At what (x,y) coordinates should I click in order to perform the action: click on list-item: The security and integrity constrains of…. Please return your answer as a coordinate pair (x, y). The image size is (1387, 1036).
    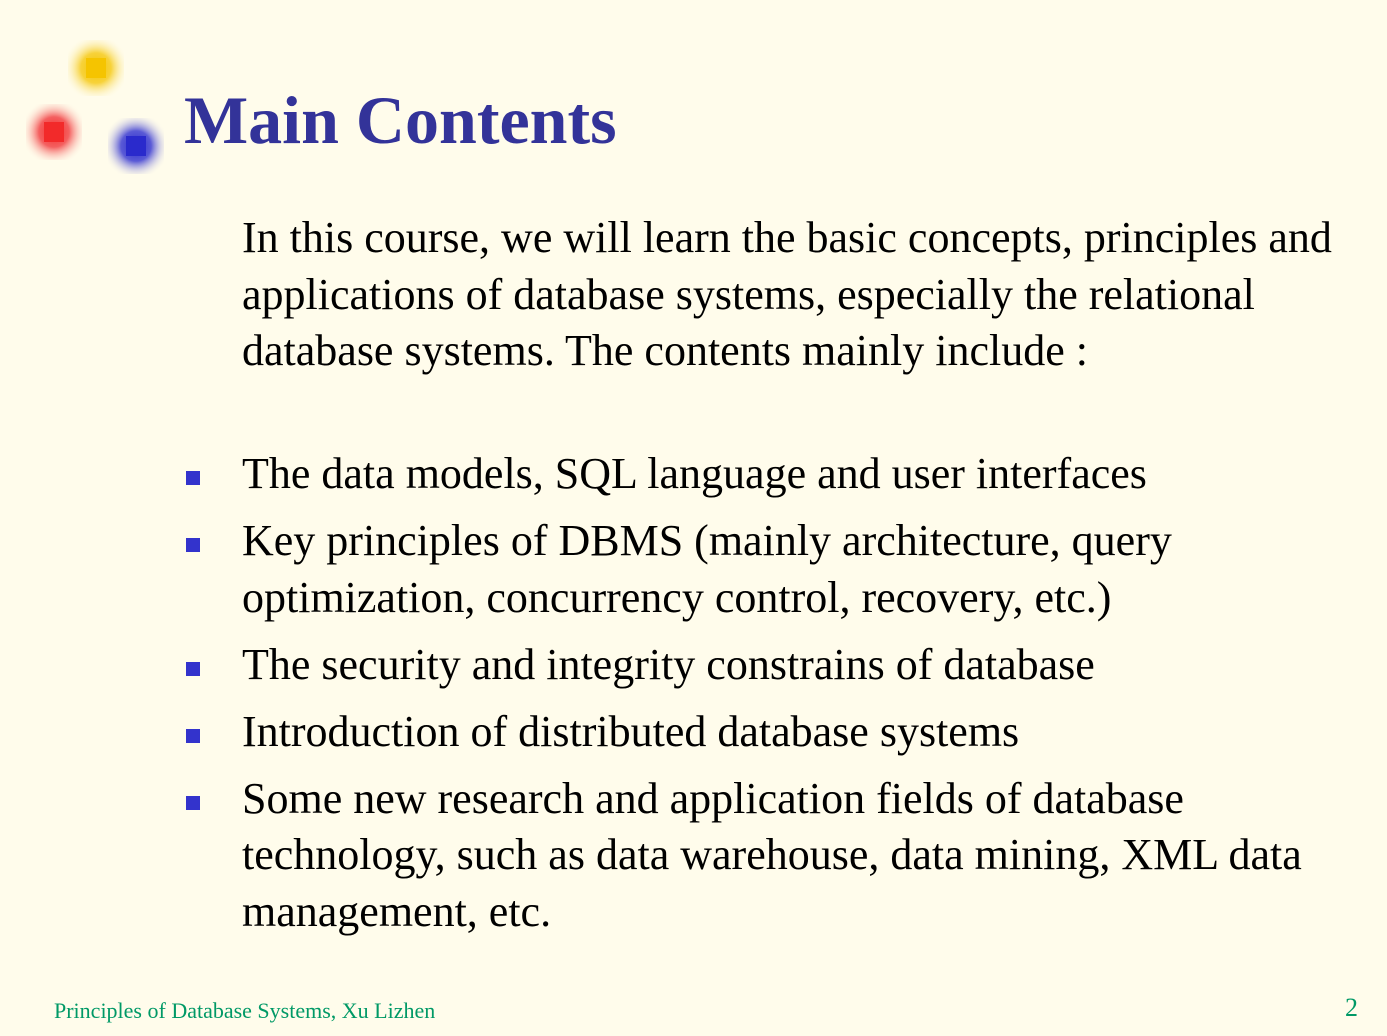
    Looking at the image, I should click on (774, 665).